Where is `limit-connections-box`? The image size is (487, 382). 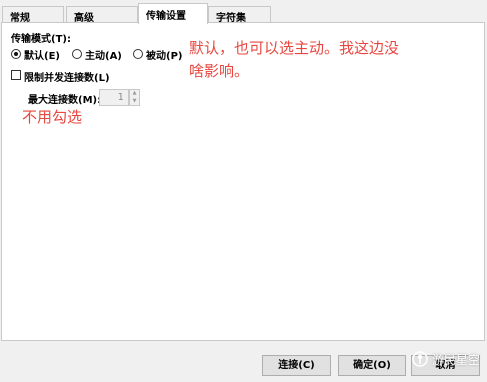 limit-connections-box is located at coordinates (16, 75).